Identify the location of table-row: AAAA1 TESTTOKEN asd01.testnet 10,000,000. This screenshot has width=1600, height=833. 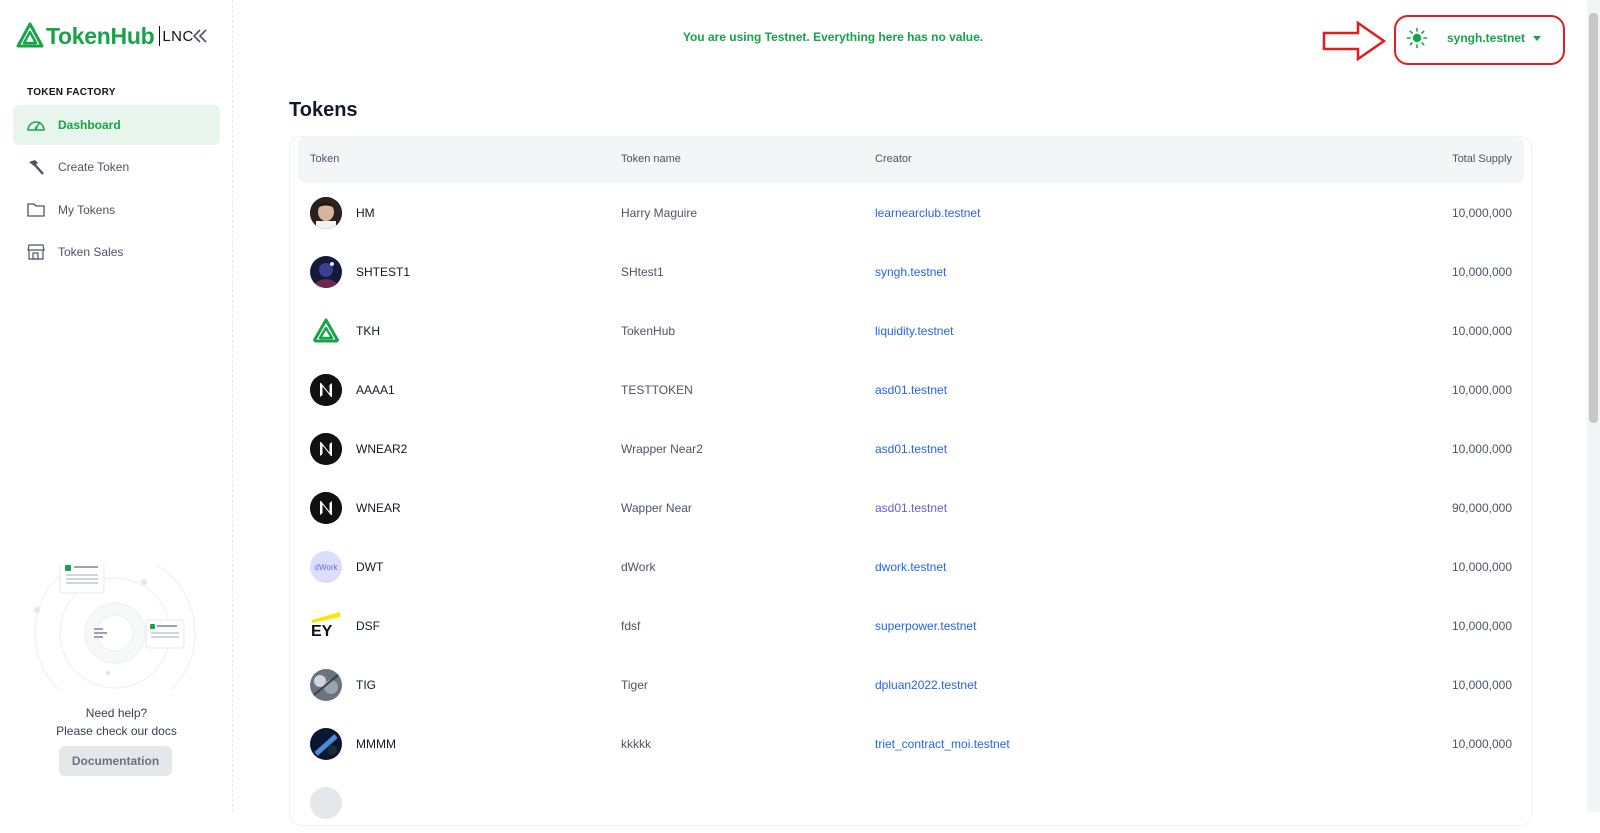
(911, 390).